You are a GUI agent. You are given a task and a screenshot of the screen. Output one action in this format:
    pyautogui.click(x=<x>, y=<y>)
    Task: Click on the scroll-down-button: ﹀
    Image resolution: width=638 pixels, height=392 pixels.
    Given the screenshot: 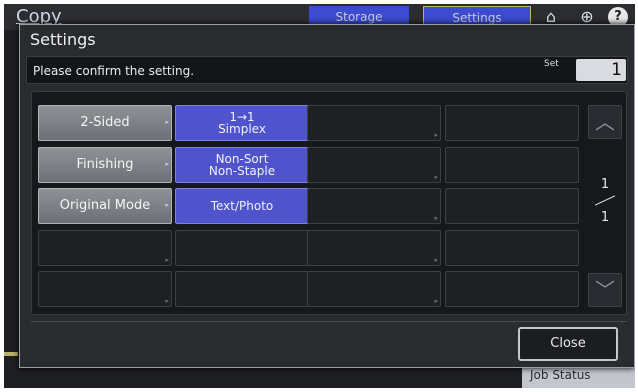 What is the action you would take?
    pyautogui.click(x=605, y=290)
    